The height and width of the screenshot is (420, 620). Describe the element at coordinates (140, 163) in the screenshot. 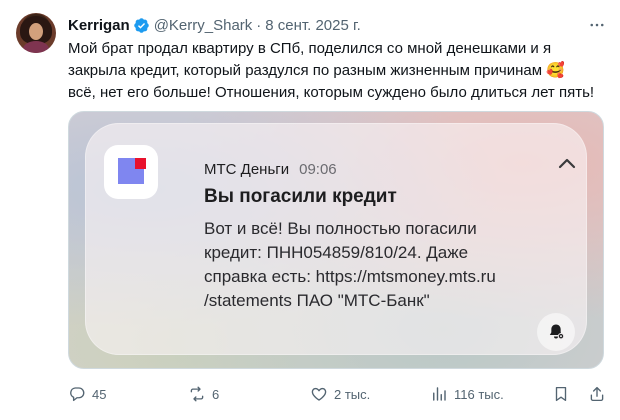

I see `app-icon-red-square` at that location.